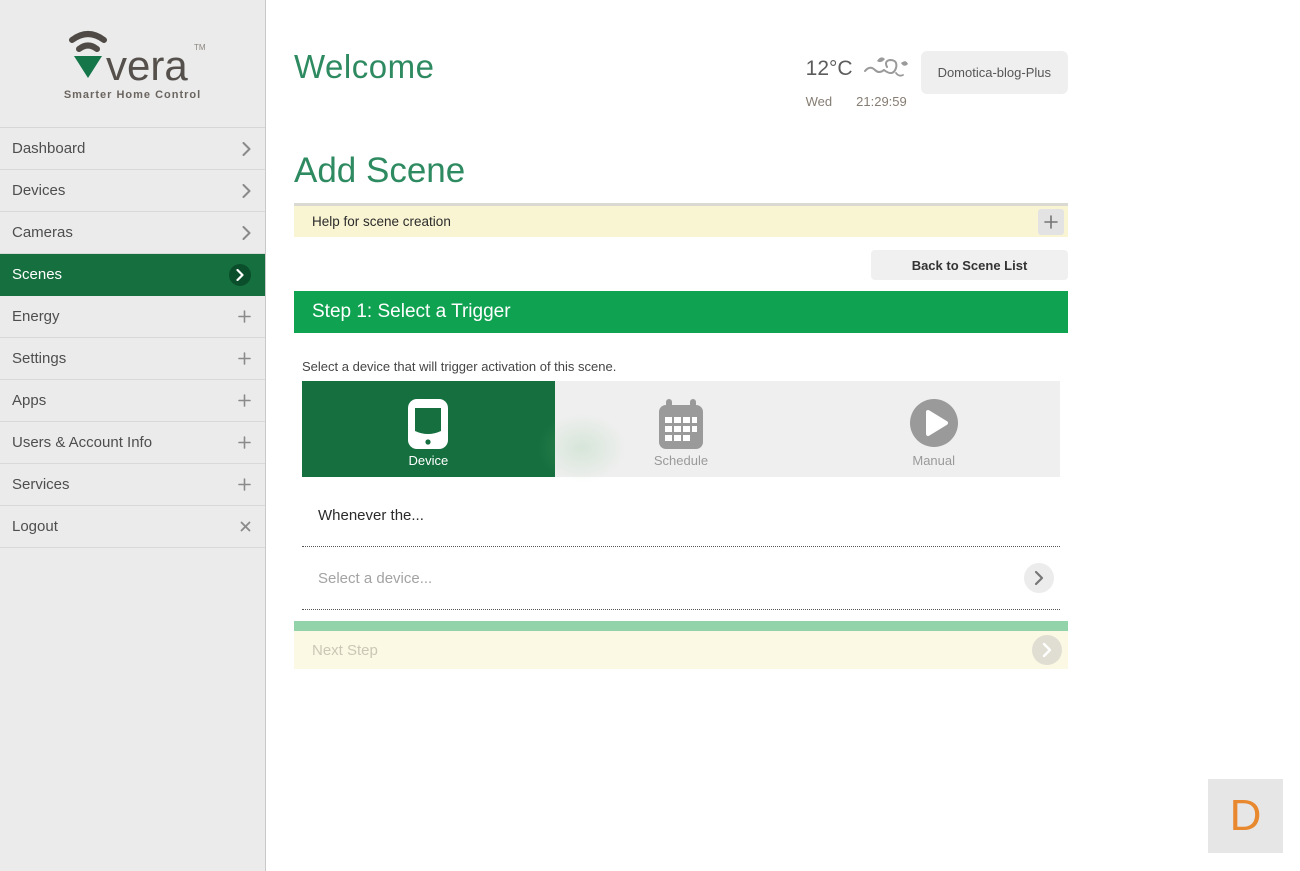  I want to click on sidebar-nav: Dashboard Devices Cameras Scenes Energy, so click(132, 338).